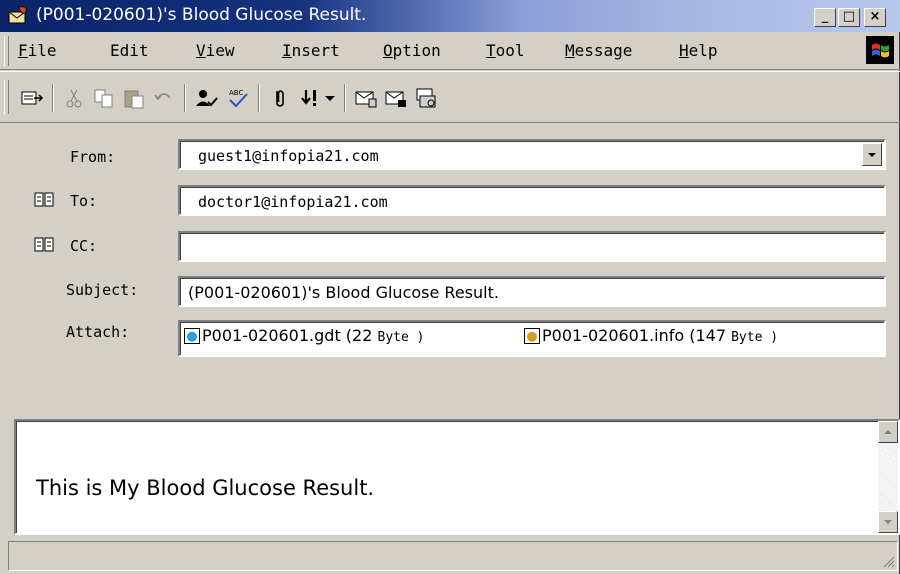 This screenshot has height=574, width=900. Describe the element at coordinates (205, 488) in the screenshot. I see `body-text: This is My Blood Glucose Result.` at that location.